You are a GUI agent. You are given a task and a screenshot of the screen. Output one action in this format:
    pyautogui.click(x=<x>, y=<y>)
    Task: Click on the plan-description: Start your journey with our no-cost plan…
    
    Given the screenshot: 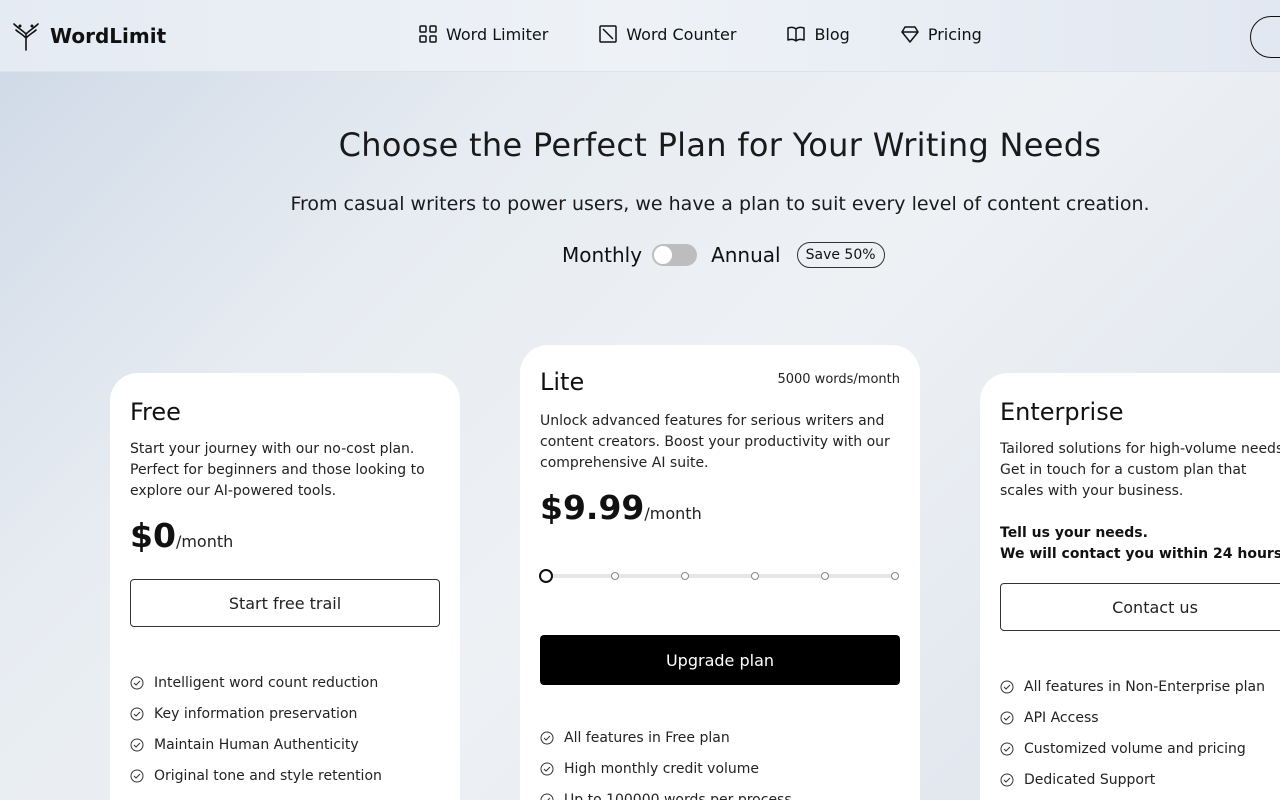 What is the action you would take?
    pyautogui.click(x=277, y=470)
    